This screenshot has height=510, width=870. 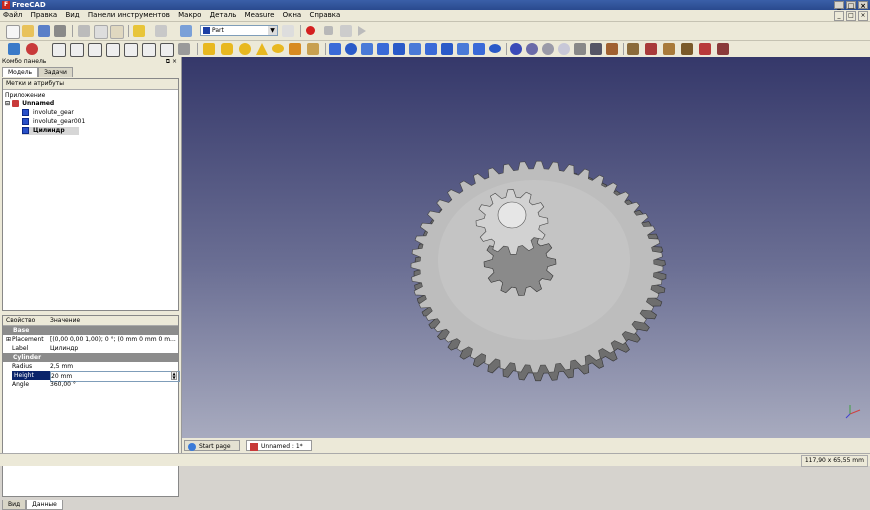 What do you see at coordinates (95, 50) in the screenshot?
I see `view-top-icon` at bounding box center [95, 50].